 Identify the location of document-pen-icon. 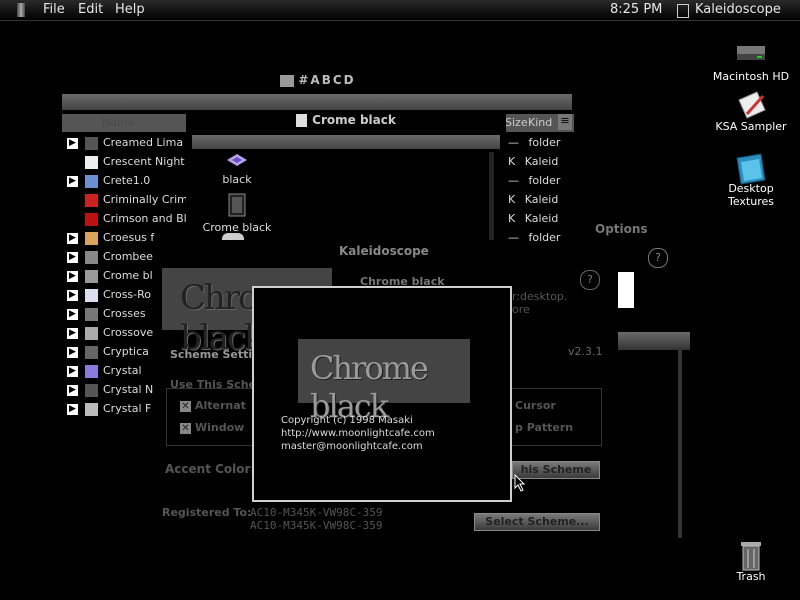
(751, 105).